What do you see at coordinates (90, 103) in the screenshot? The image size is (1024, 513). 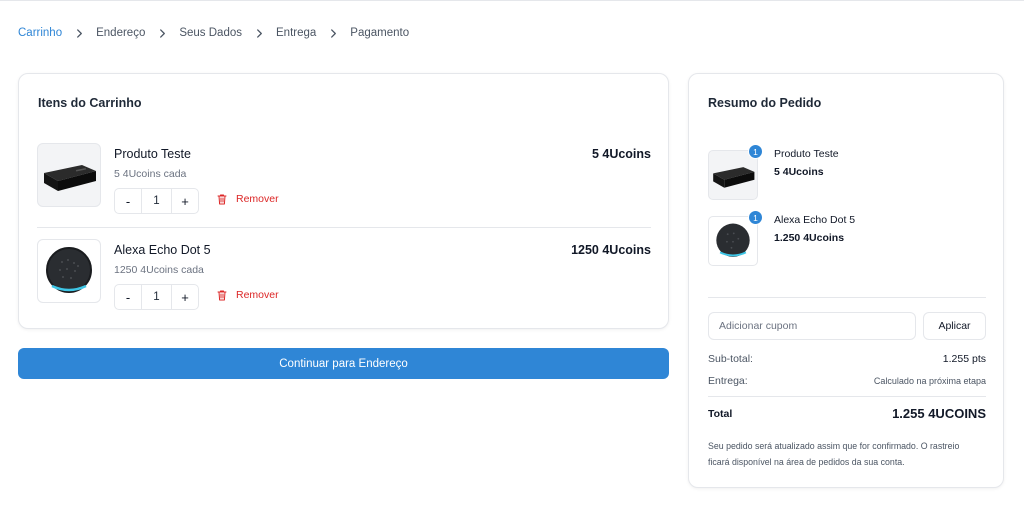 I see `cart-title: Itens do Carrinho` at bounding box center [90, 103].